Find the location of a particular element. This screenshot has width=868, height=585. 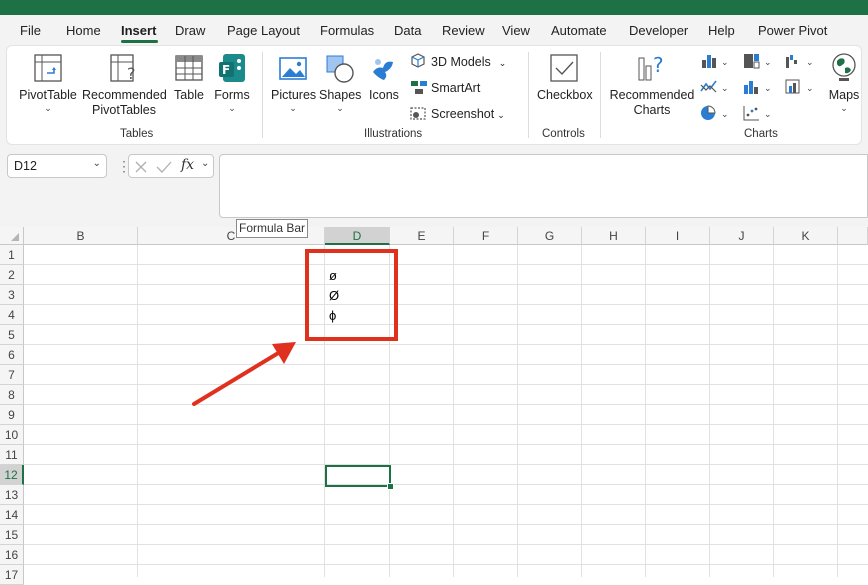

column-header-g: G is located at coordinates (550, 236).